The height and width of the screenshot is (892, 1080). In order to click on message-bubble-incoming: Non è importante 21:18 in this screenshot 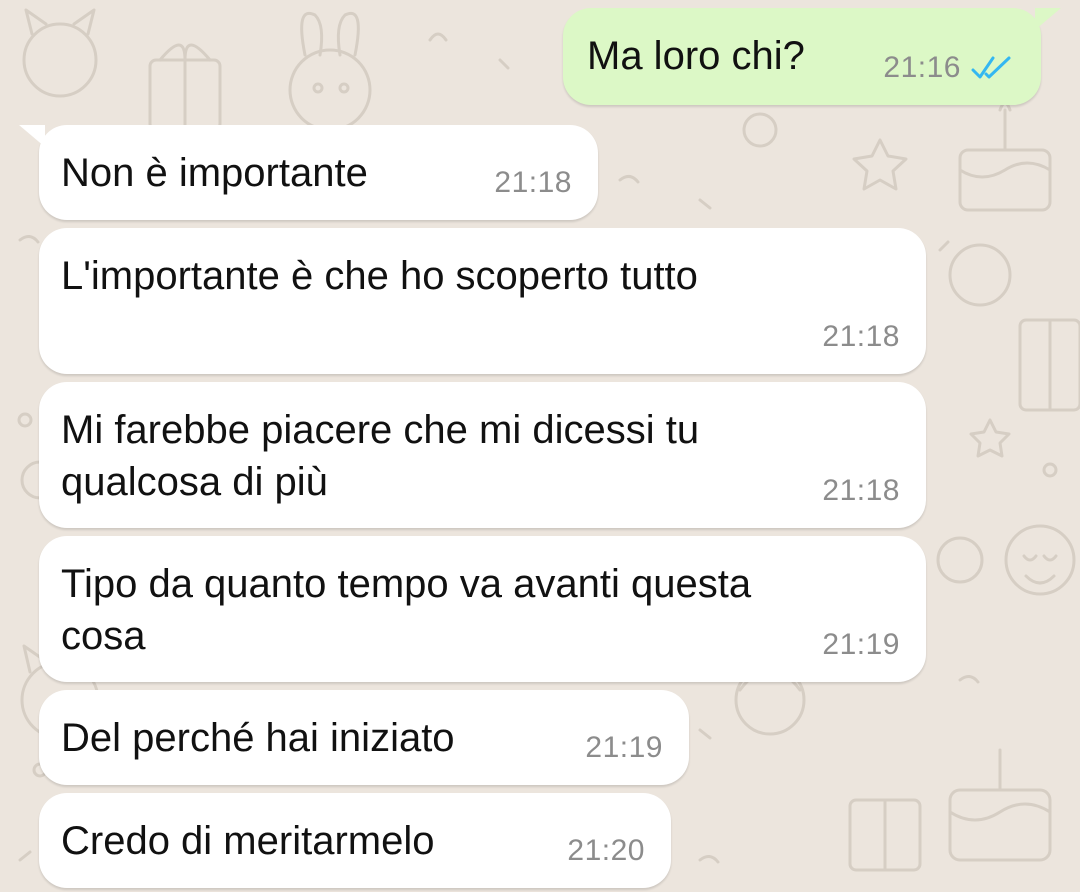, I will do `click(308, 172)`.